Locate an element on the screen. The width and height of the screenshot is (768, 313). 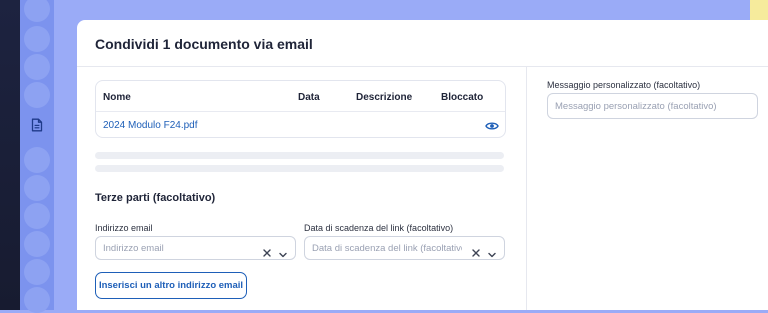
expiry-dropdown-button is located at coordinates (492, 251).